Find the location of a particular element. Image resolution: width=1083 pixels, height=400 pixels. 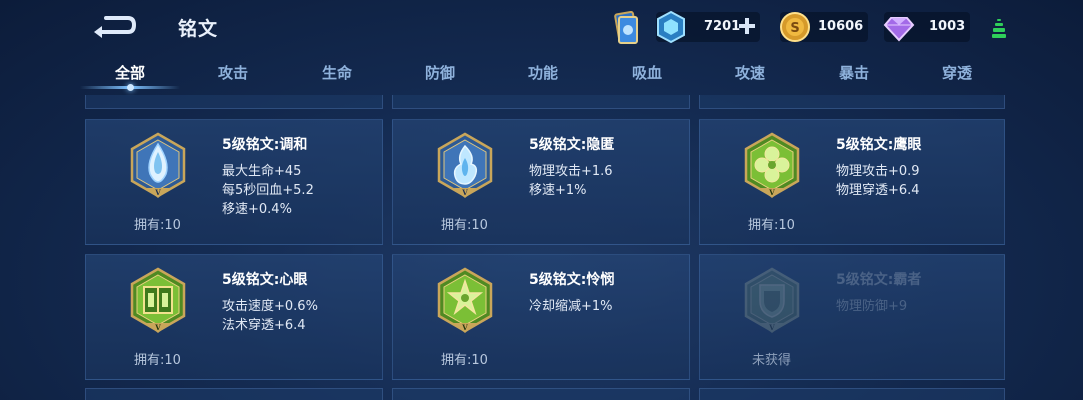

rune-card-hawkeye: V 拥有:10 5级铭文:鹰眼 物理攻击+0.9 物理穿透+6.4 is located at coordinates (852, 182).